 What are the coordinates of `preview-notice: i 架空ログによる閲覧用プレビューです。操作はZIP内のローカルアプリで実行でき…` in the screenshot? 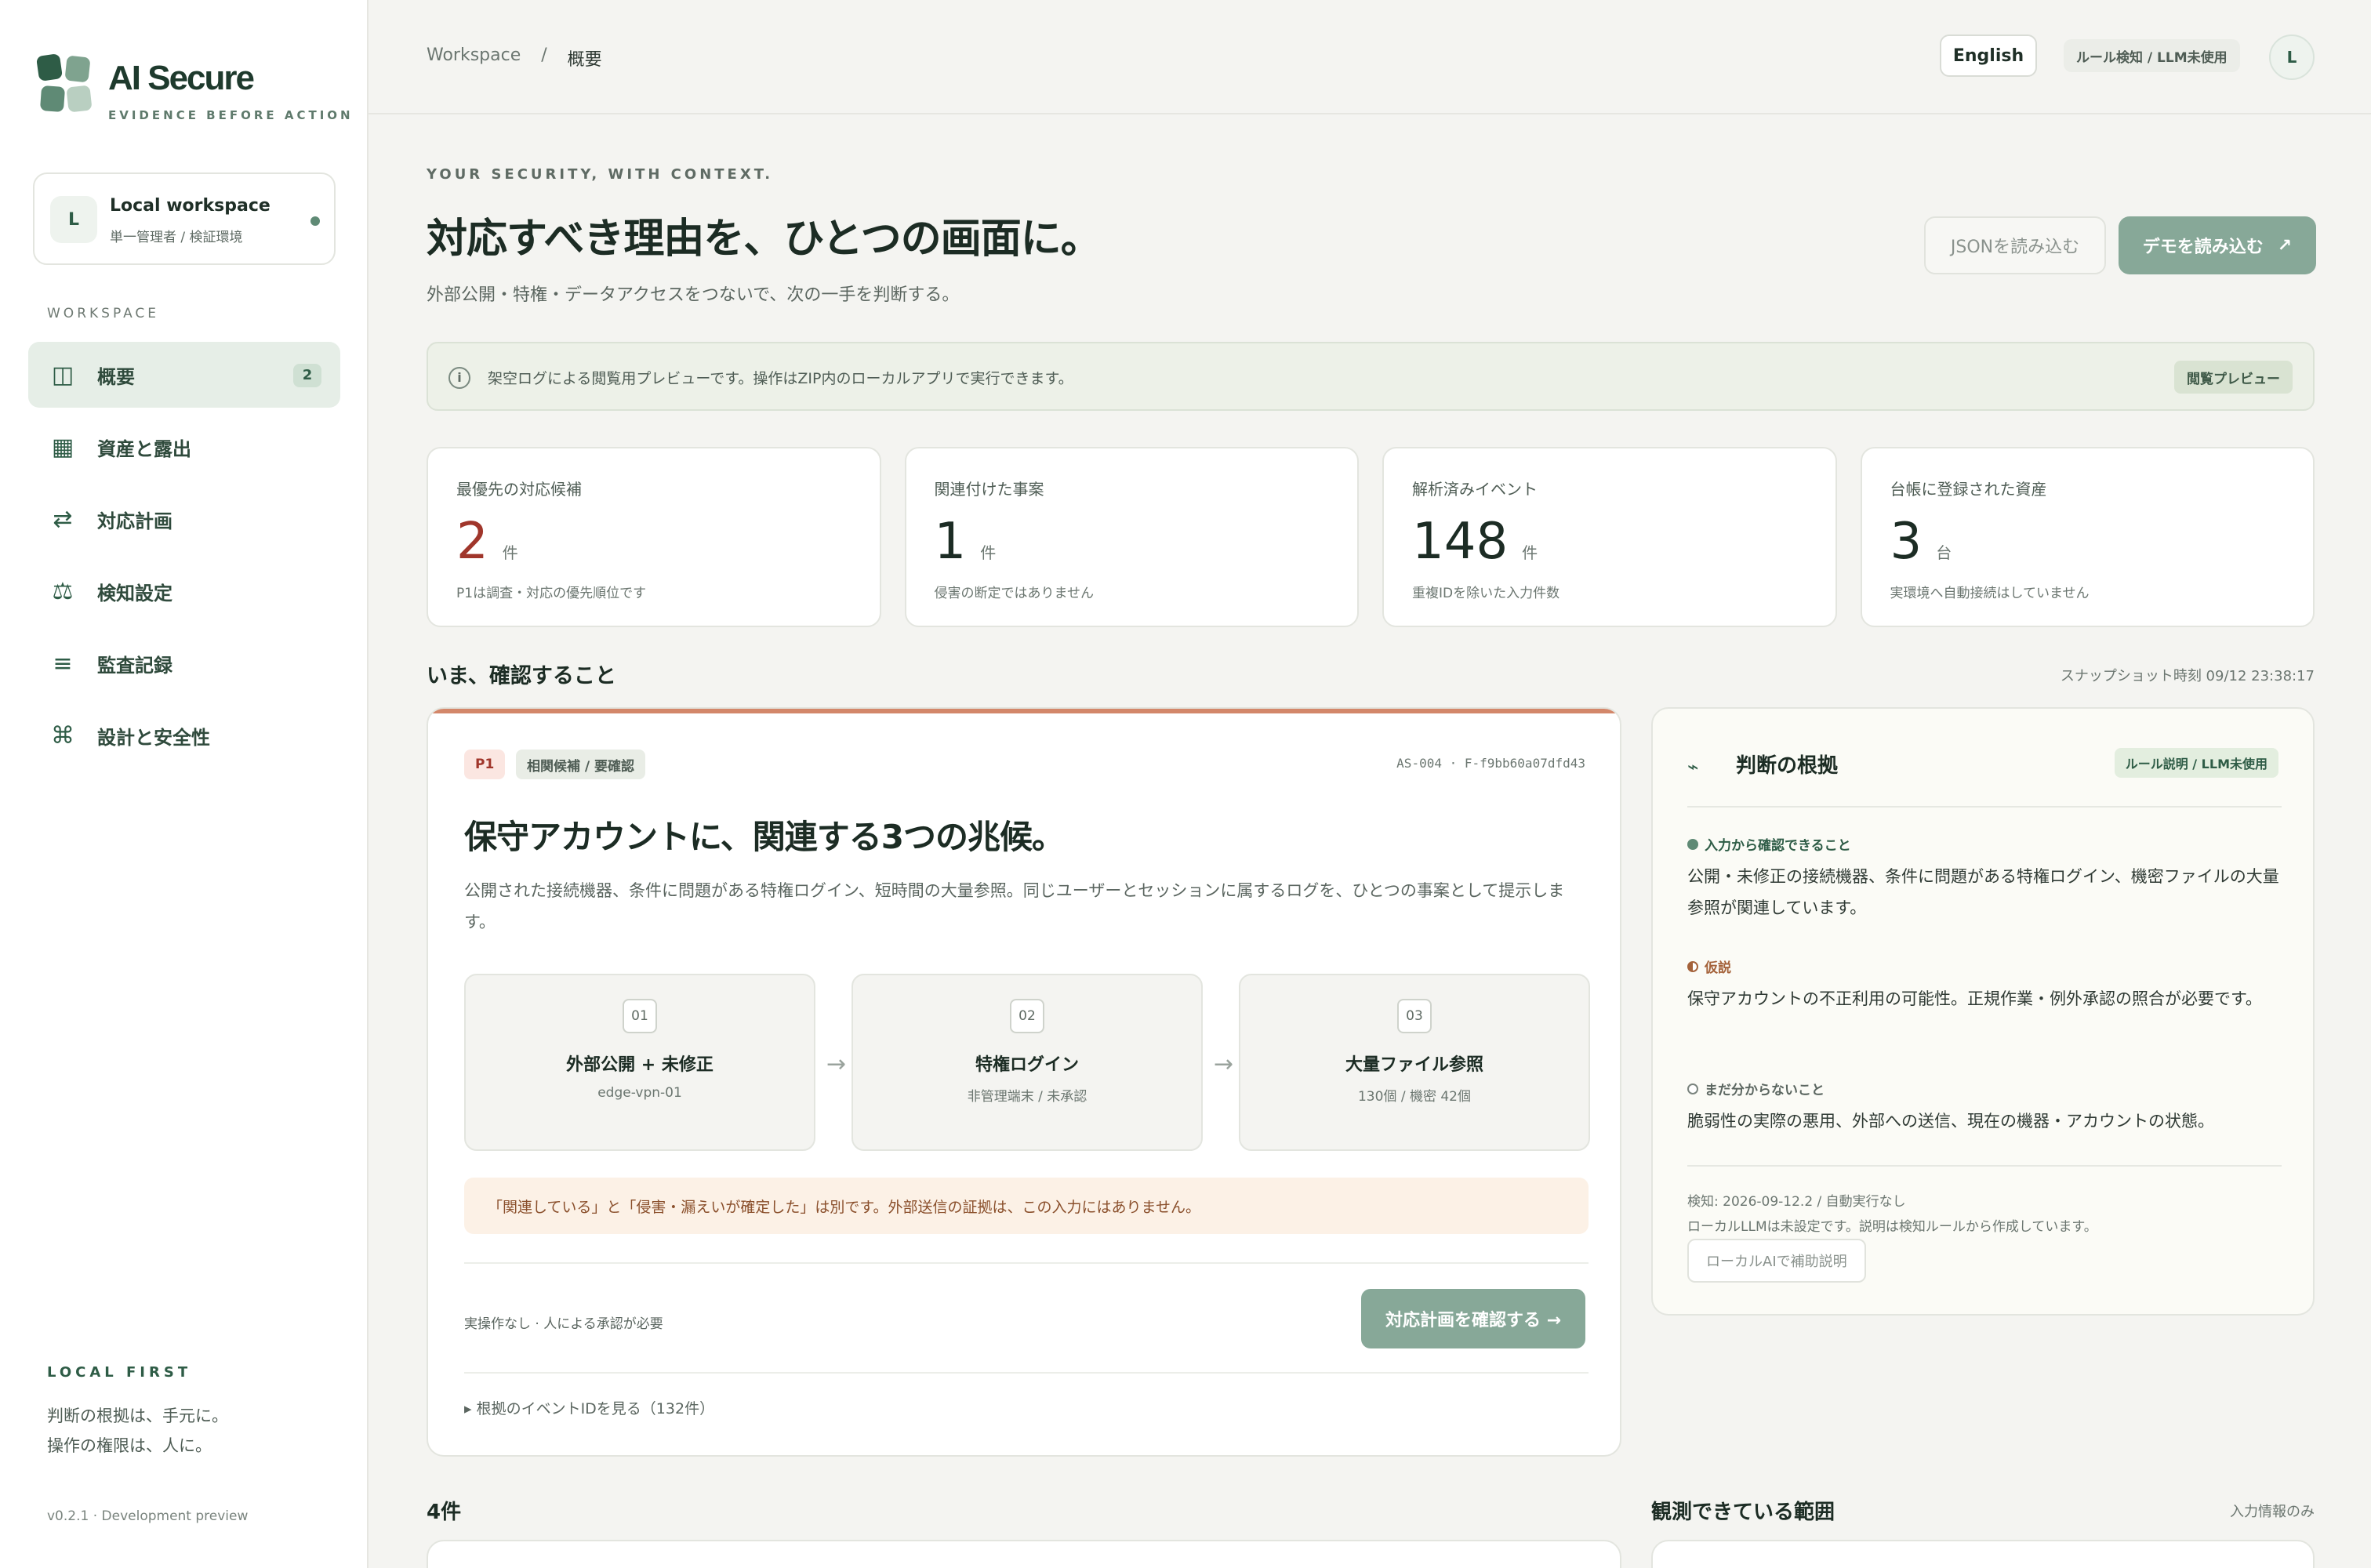 It's located at (1371, 376).